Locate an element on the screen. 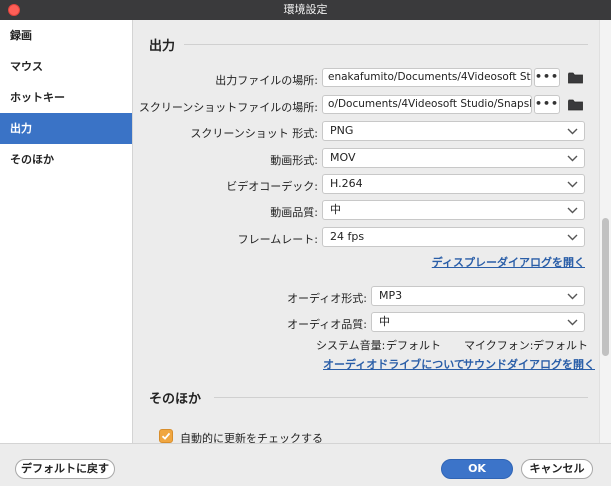 Image resolution: width=611 pixels, height=486 pixels. video-quality-value: 中 is located at coordinates (335, 209).